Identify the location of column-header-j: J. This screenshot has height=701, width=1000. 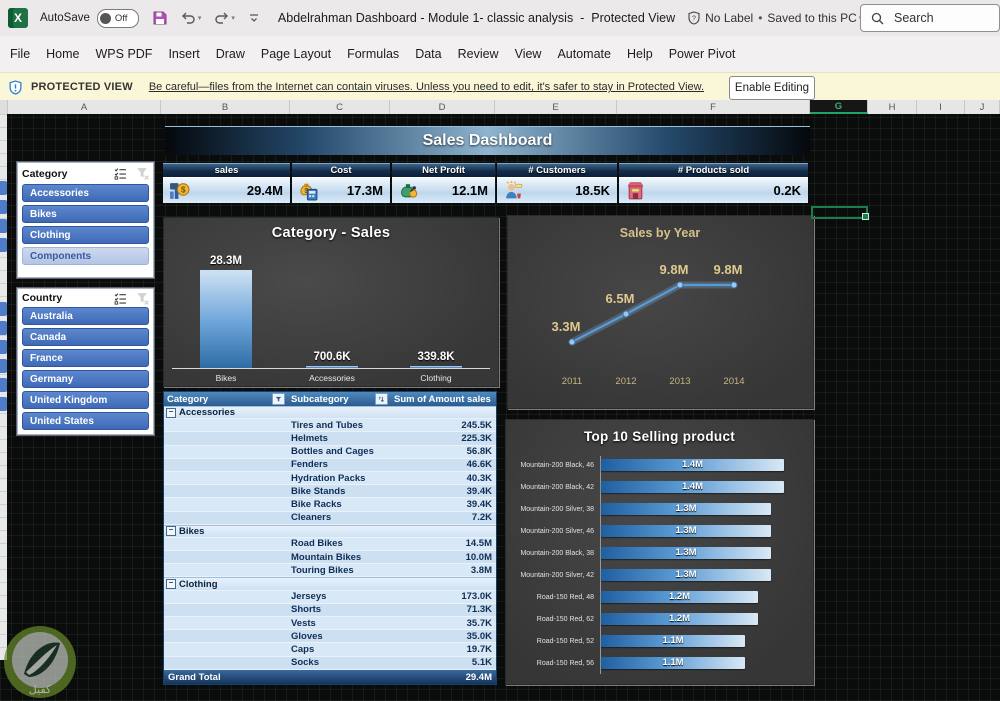
(982, 107).